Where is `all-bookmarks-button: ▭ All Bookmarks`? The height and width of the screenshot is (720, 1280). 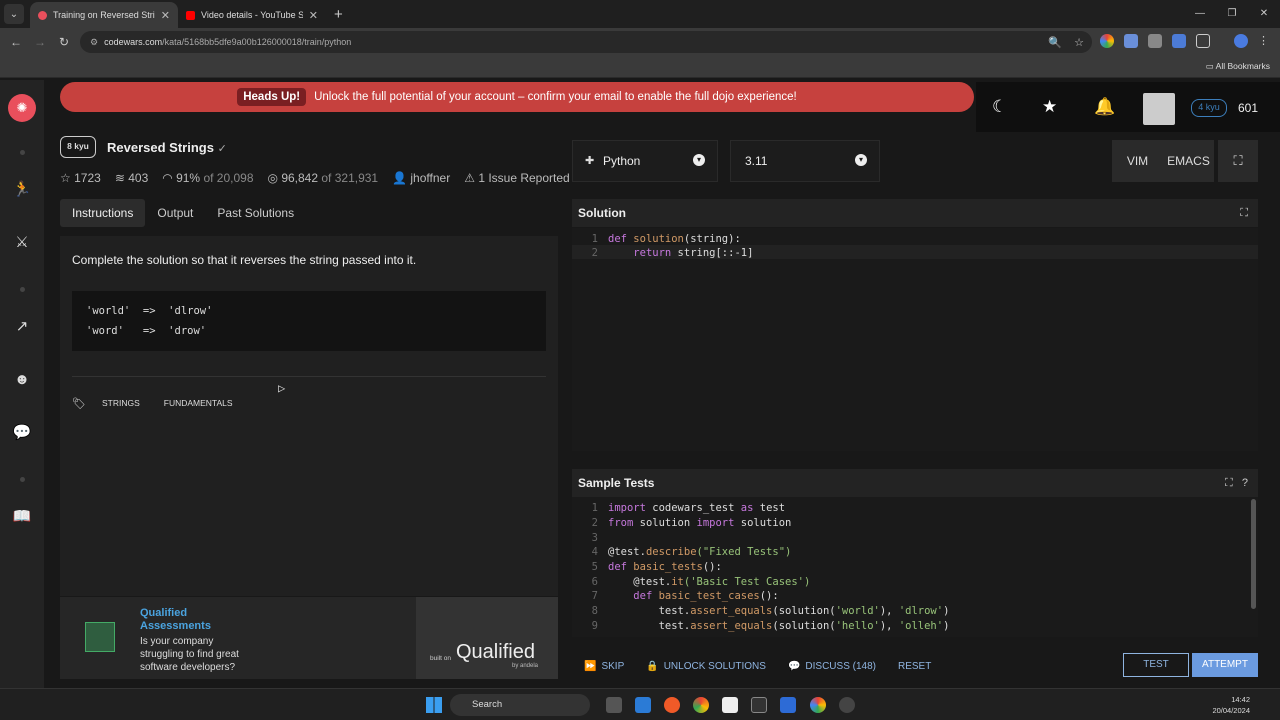
all-bookmarks-button: ▭ All Bookmarks is located at coordinates (1238, 66).